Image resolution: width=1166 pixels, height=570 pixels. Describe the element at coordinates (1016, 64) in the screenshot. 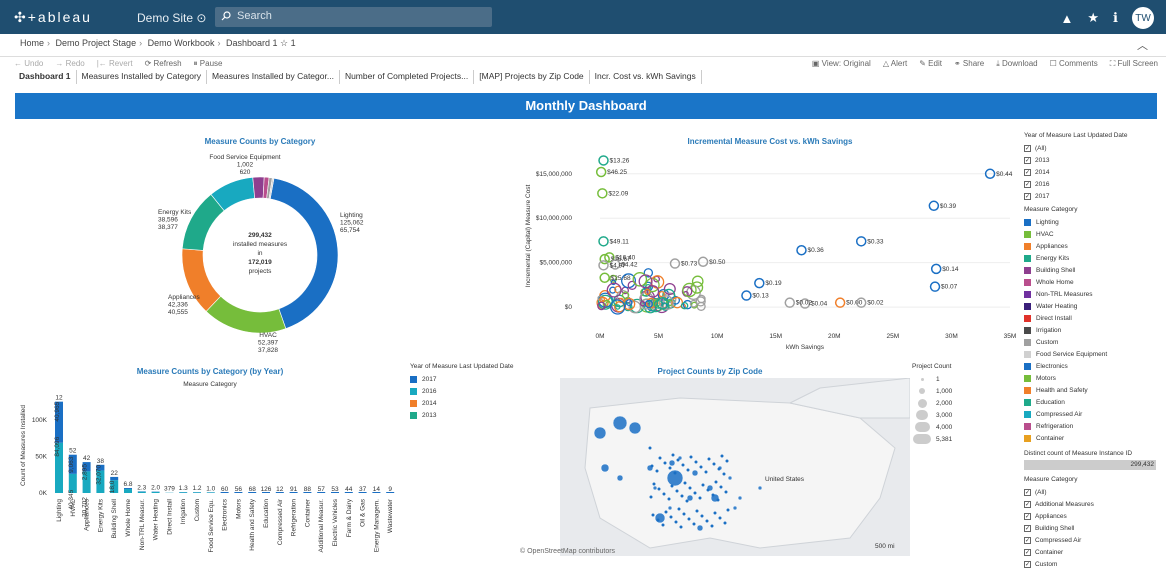

I see `download-button: ⤓ Download` at that location.